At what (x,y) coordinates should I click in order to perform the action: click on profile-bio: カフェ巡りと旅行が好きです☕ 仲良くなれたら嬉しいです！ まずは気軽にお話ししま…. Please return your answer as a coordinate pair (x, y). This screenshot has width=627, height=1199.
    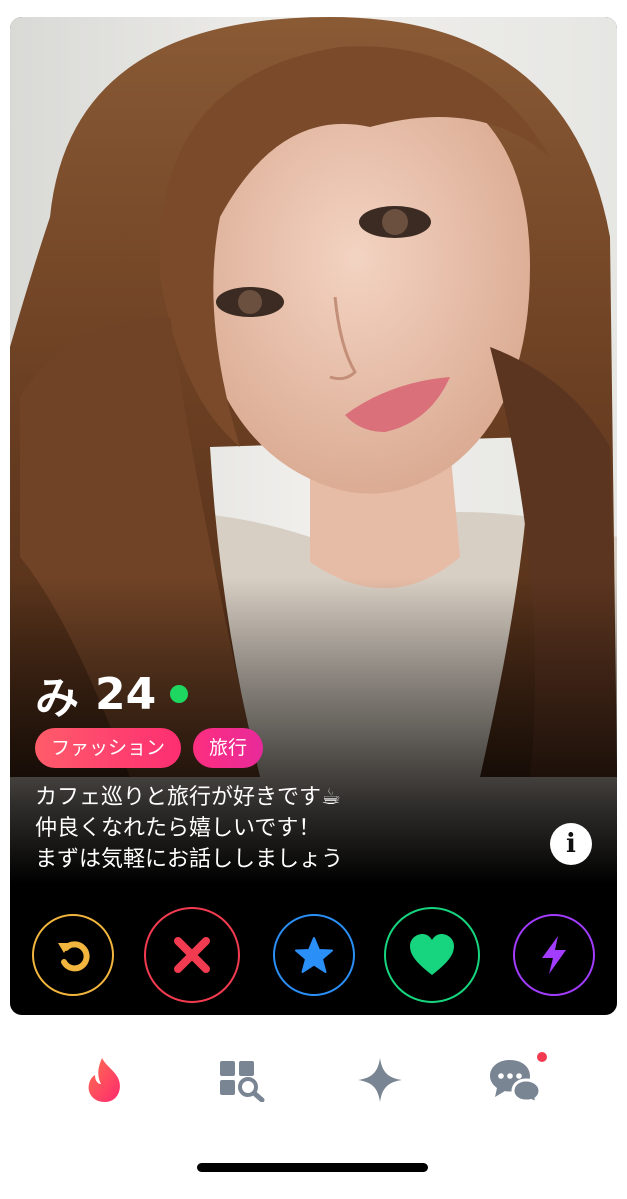
    Looking at the image, I should click on (316, 828).